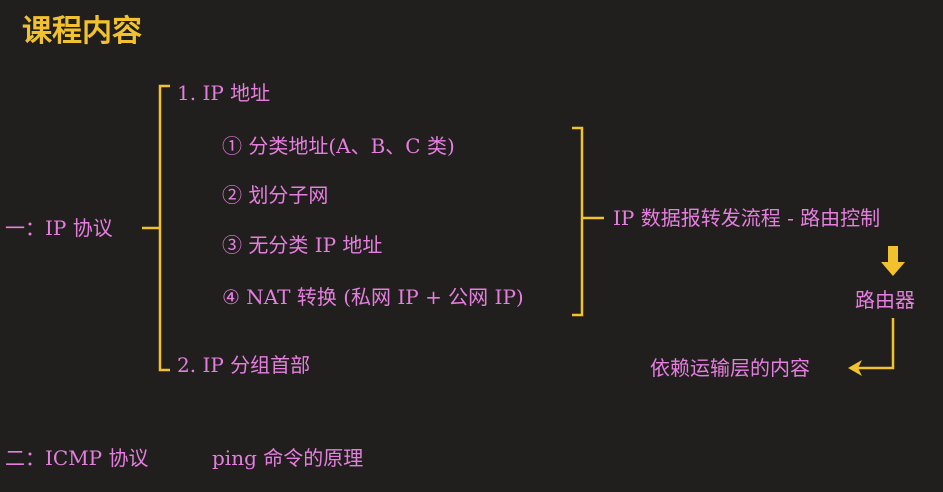 Image resolution: width=943 pixels, height=492 pixels. What do you see at coordinates (302, 245) in the screenshot?
I see `list-item: ③ 无分类 IP 地址` at bounding box center [302, 245].